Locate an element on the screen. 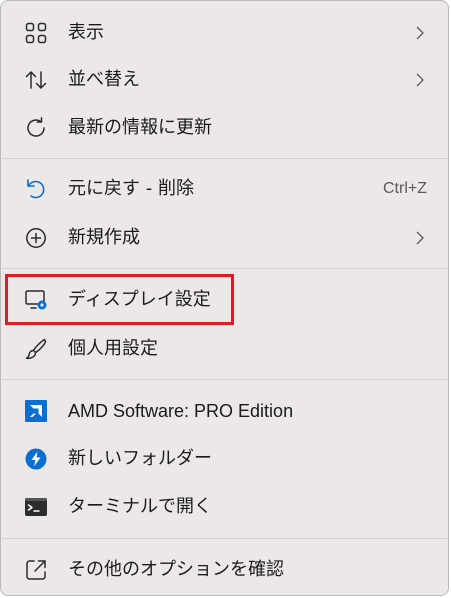  menu-item-new: 新規作成 is located at coordinates (224, 238).